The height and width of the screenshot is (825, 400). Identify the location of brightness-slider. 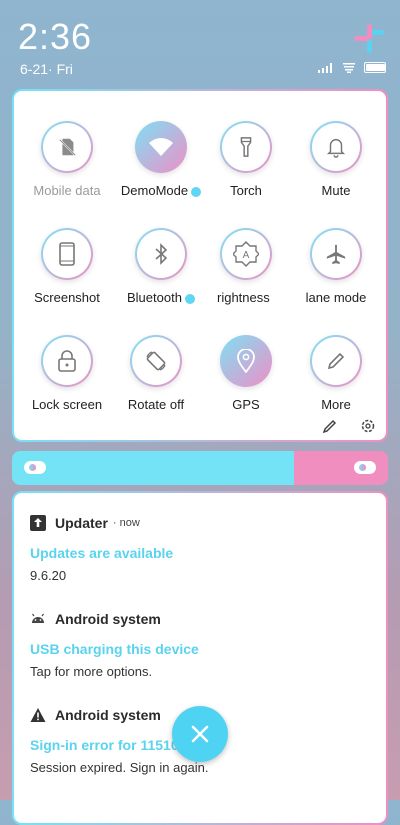
(200, 468).